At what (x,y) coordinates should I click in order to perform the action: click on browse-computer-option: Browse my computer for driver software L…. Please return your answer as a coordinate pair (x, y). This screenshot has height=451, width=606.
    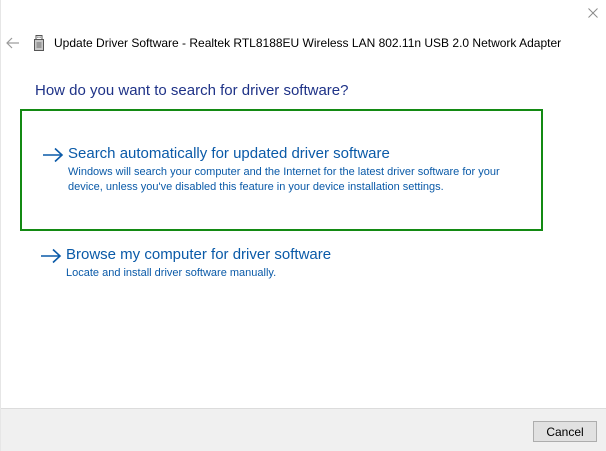
    Looking at the image, I should click on (281, 264).